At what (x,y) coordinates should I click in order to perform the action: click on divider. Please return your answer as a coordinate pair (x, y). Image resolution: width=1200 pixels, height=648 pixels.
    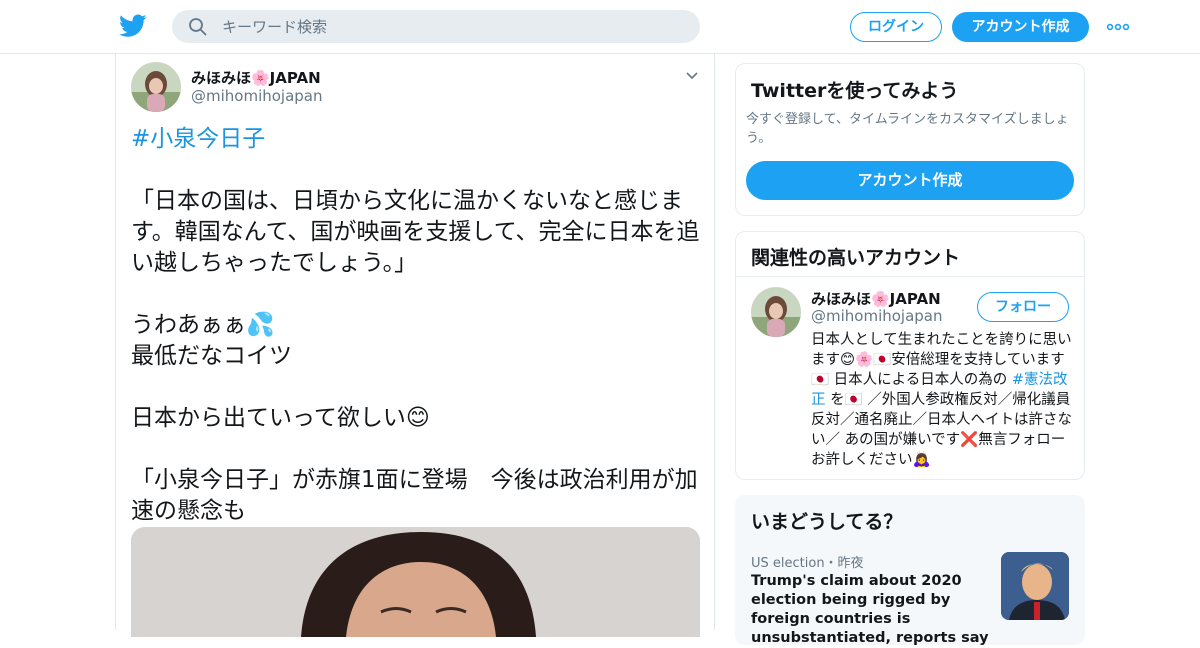
    Looking at the image, I should click on (910, 276).